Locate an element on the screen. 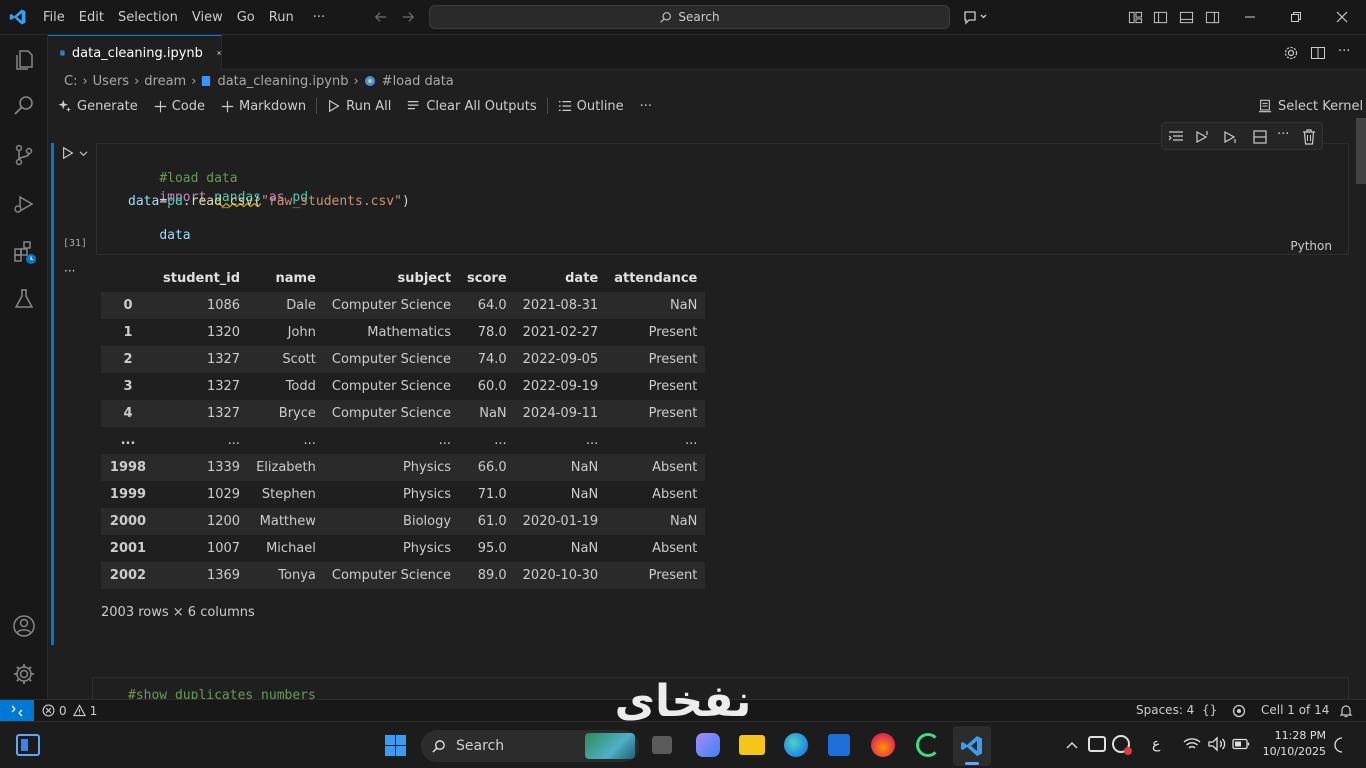 The image size is (1366, 768). edge-browser-icon is located at coordinates (796, 745).